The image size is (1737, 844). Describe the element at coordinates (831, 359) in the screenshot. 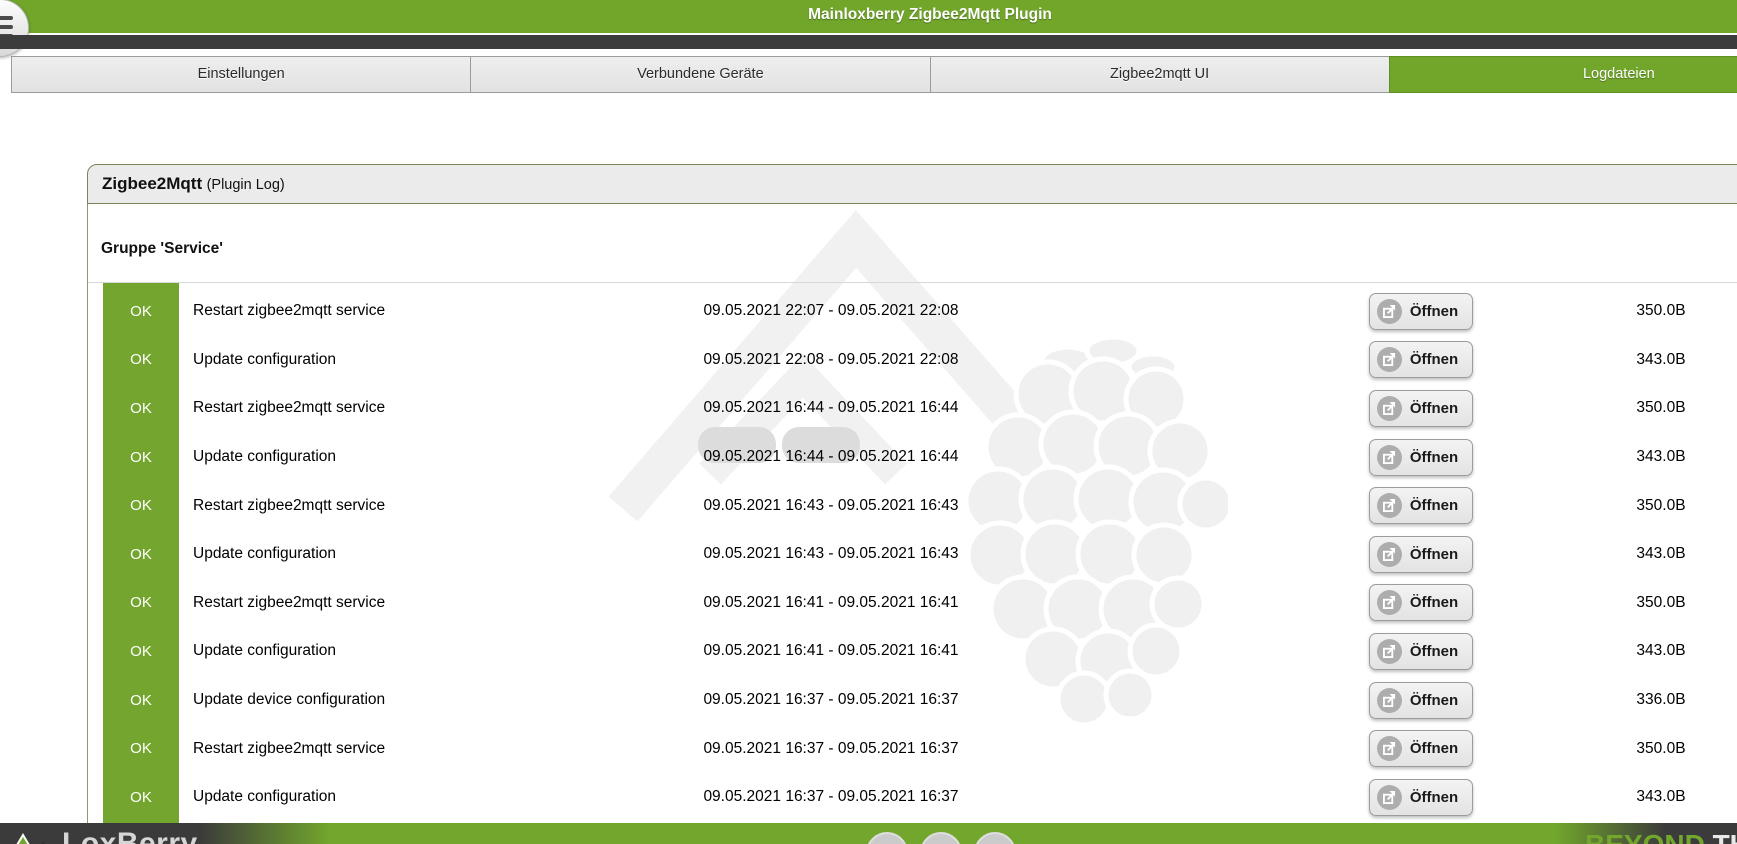

I see `log-period: 09.05.2021 22:08 - 09.05.2021 22:08` at that location.